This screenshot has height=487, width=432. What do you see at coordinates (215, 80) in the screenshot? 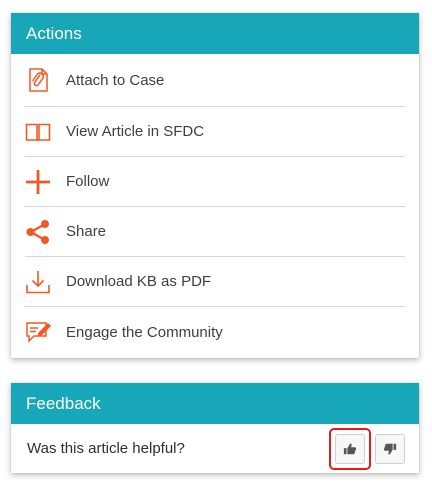
I see `attach-to-case-action: Attach to Case` at bounding box center [215, 80].